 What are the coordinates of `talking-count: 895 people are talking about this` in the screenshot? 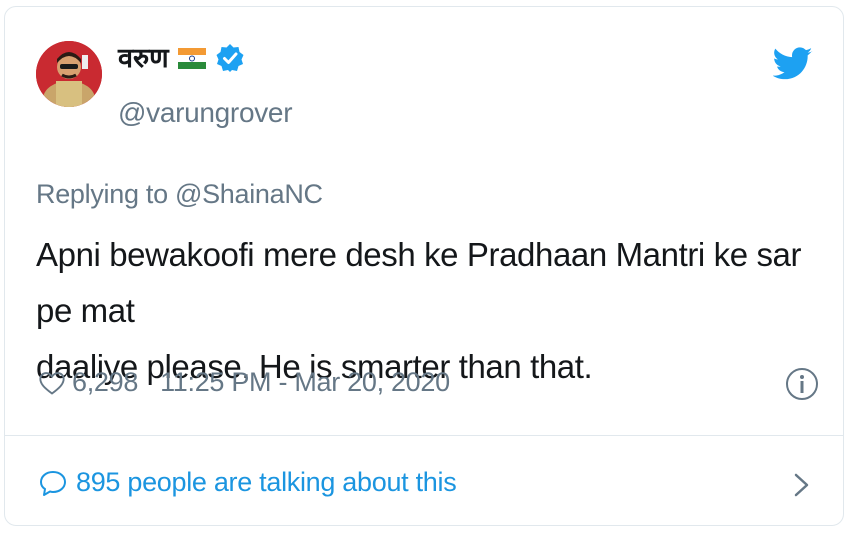 It's located at (266, 482).